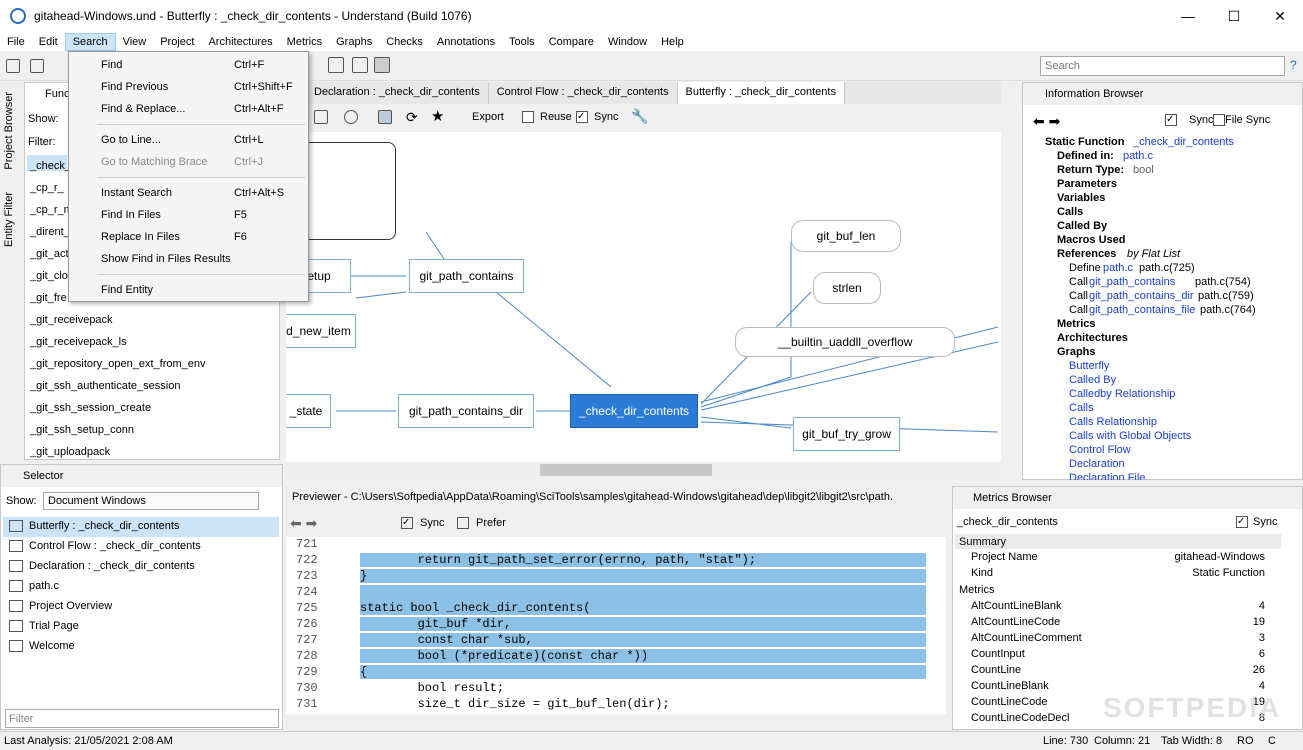 The height and width of the screenshot is (750, 1303). Describe the element at coordinates (13, 66) in the screenshot. I see `new-icon` at that location.